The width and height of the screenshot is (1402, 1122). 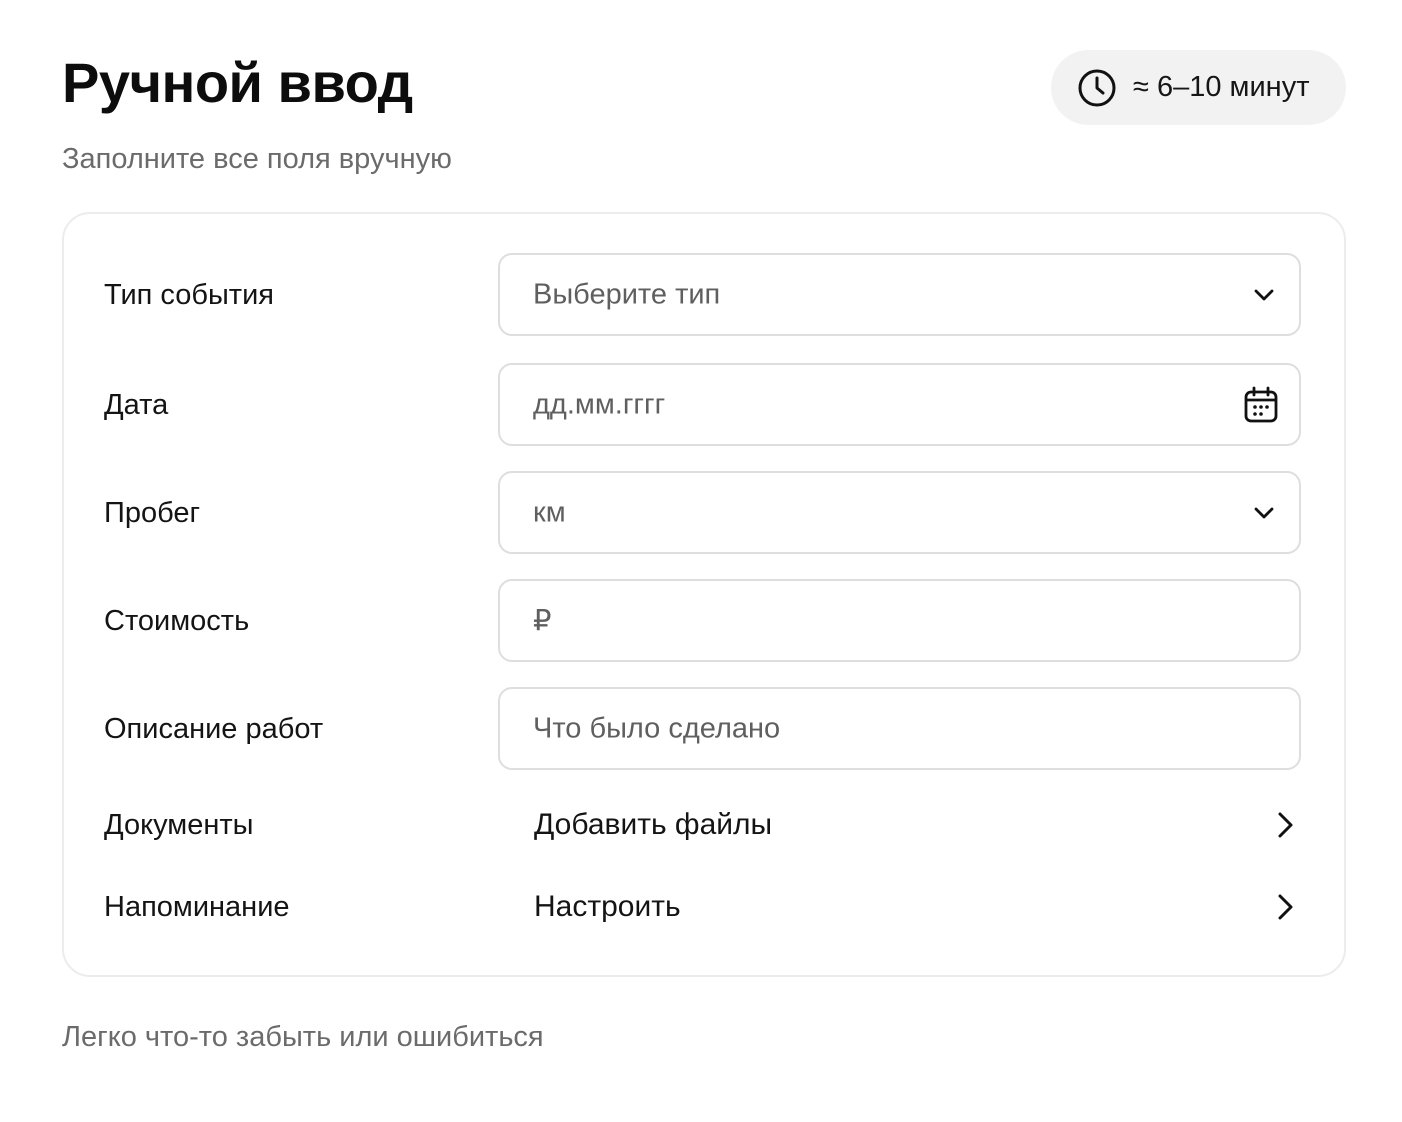 What do you see at coordinates (899, 294) in the screenshot?
I see `event-type-select: Выберите тип` at bounding box center [899, 294].